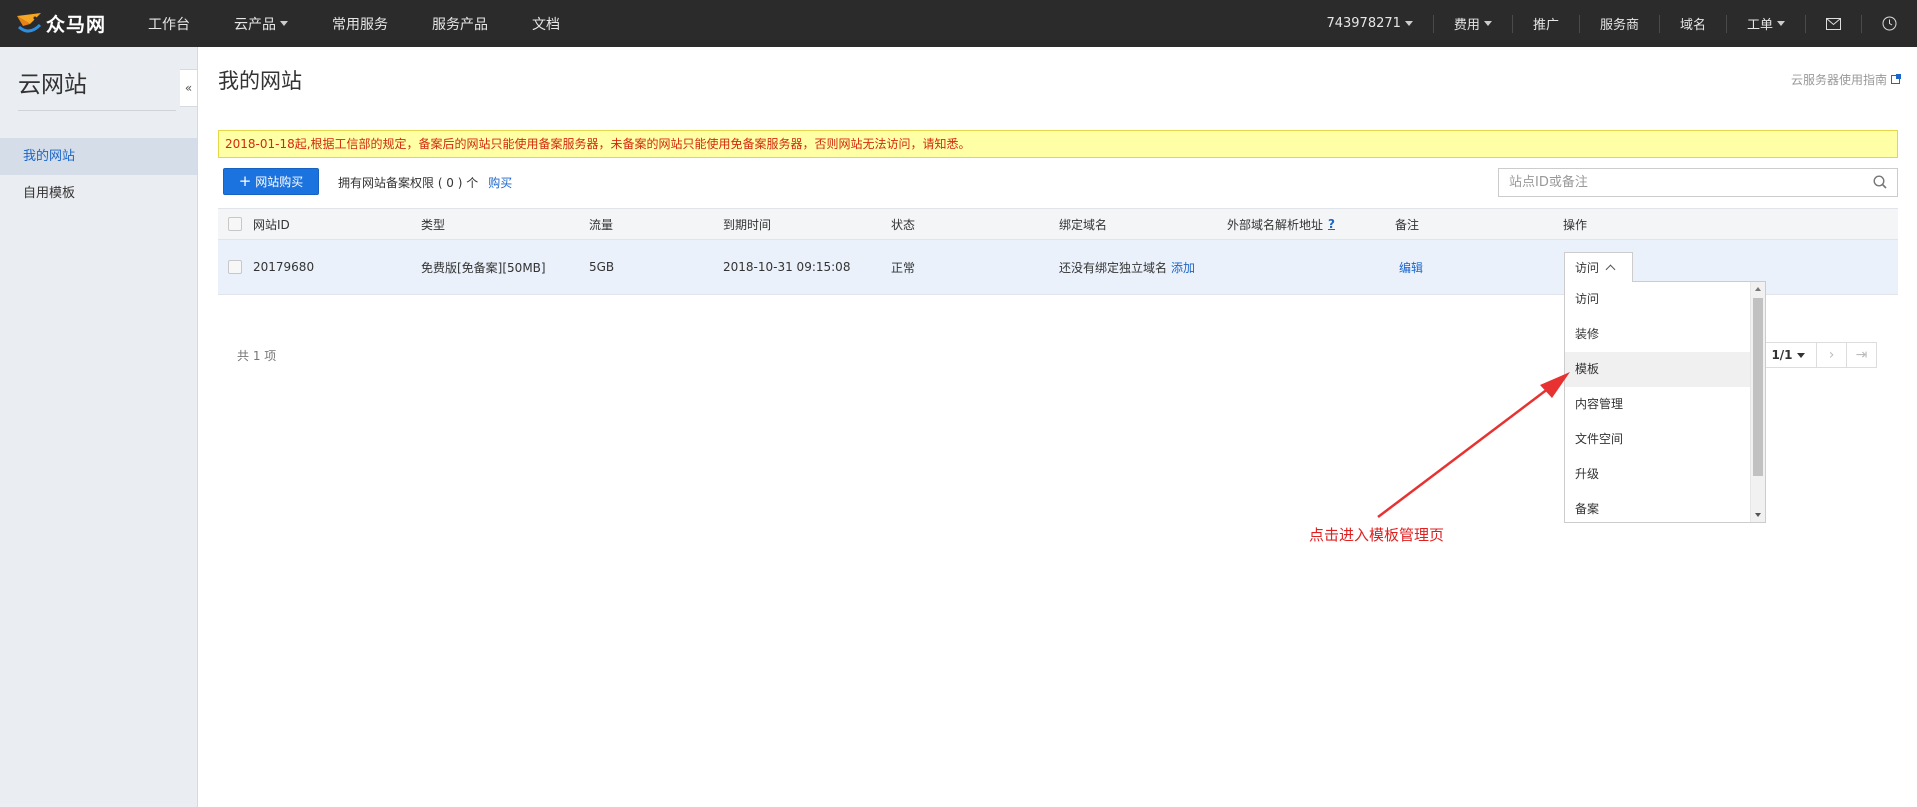 Image resolution: width=1917 pixels, height=807 pixels. I want to click on search-input, so click(1679, 182).